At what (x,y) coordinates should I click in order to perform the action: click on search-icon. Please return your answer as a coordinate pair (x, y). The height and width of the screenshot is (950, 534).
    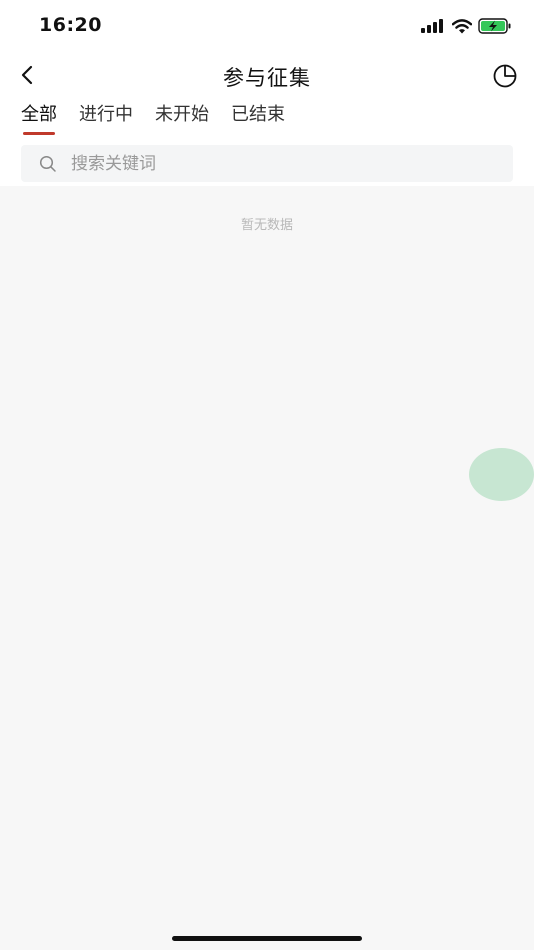
    Looking at the image, I should click on (47, 163).